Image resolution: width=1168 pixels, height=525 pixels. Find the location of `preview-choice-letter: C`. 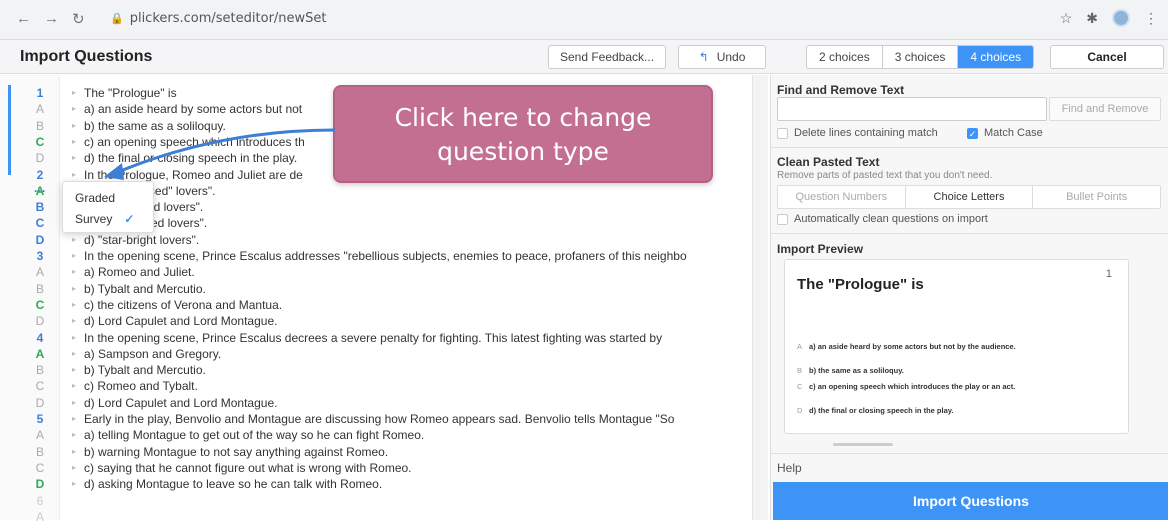

preview-choice-letter: C is located at coordinates (800, 386).